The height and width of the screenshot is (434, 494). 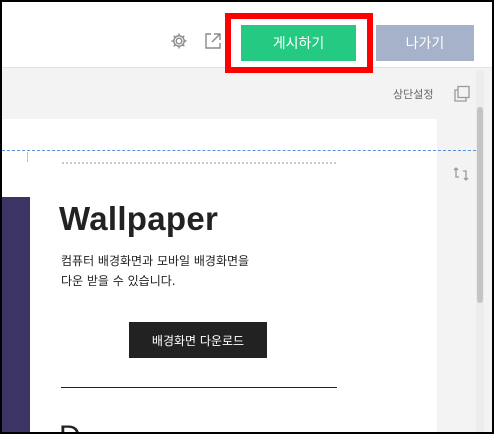 What do you see at coordinates (155, 261) in the screenshot?
I see `description-line: 컴퓨터 배경화면과 모바일 배경화면을` at bounding box center [155, 261].